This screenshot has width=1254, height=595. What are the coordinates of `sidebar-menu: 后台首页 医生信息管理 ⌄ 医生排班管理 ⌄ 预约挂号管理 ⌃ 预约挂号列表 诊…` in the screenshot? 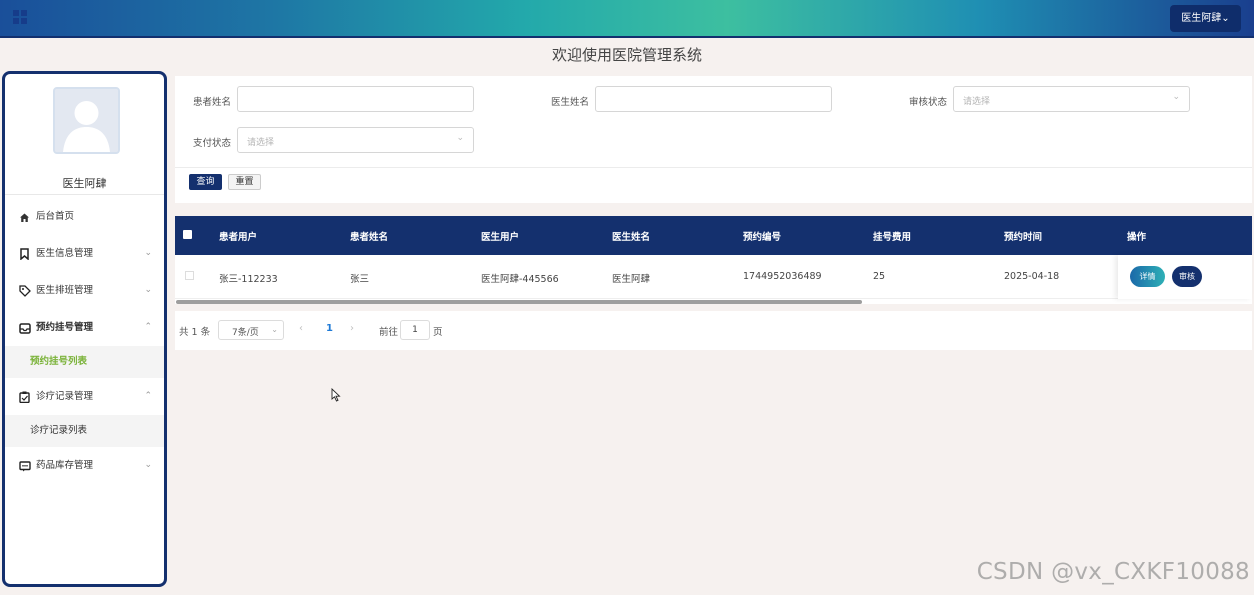 It's located at (84, 341).